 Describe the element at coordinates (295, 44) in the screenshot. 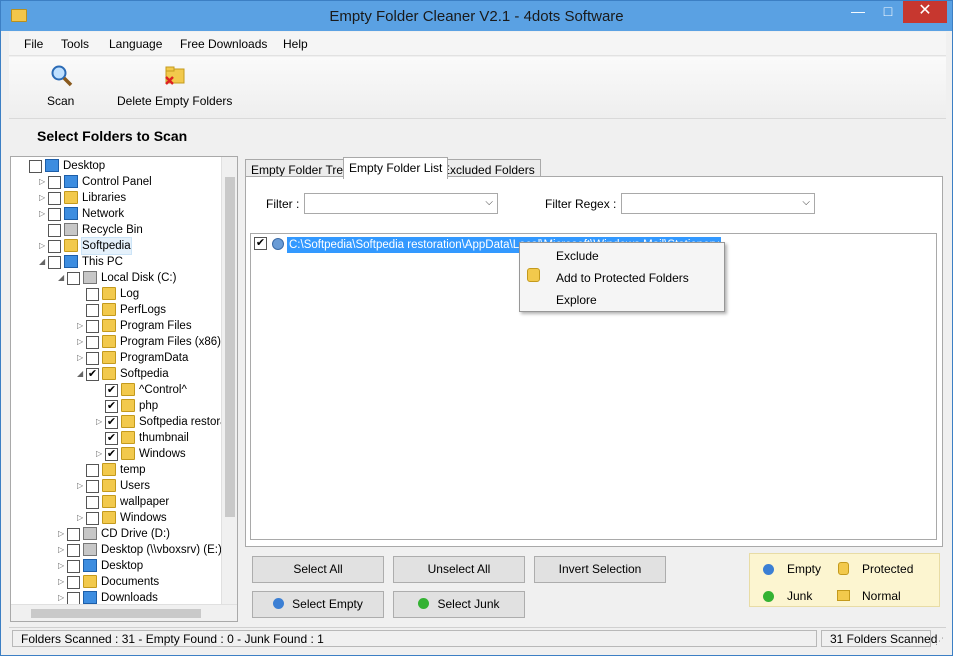

I see `menu-help: Help` at that location.